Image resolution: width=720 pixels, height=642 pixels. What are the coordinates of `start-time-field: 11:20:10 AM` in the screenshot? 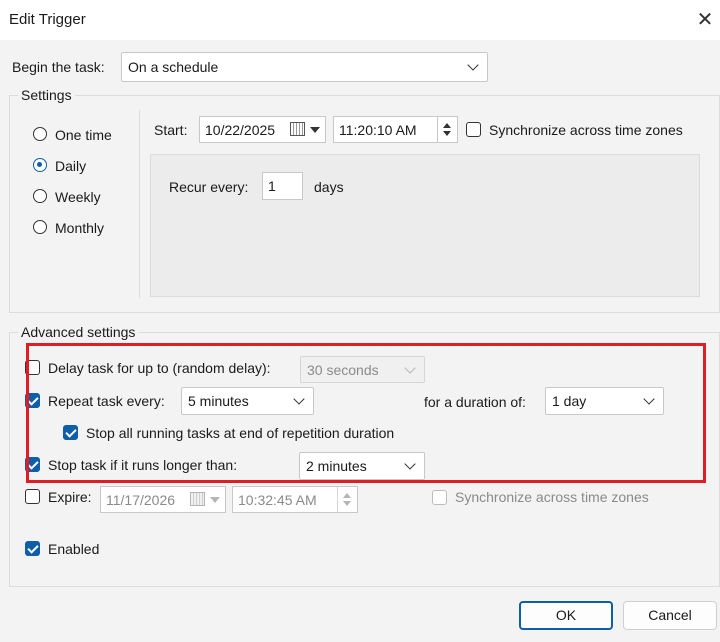 It's located at (395, 129).